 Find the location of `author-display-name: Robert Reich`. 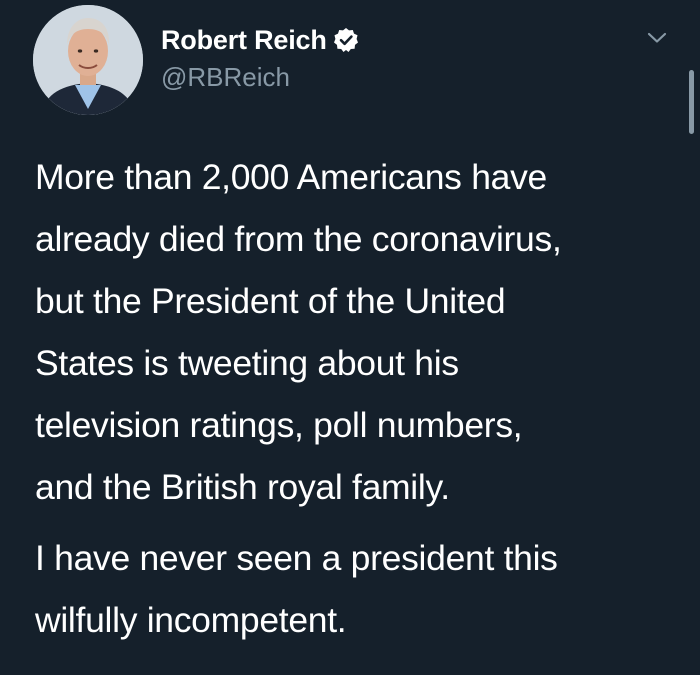

author-display-name: Robert Reich is located at coordinates (244, 40).